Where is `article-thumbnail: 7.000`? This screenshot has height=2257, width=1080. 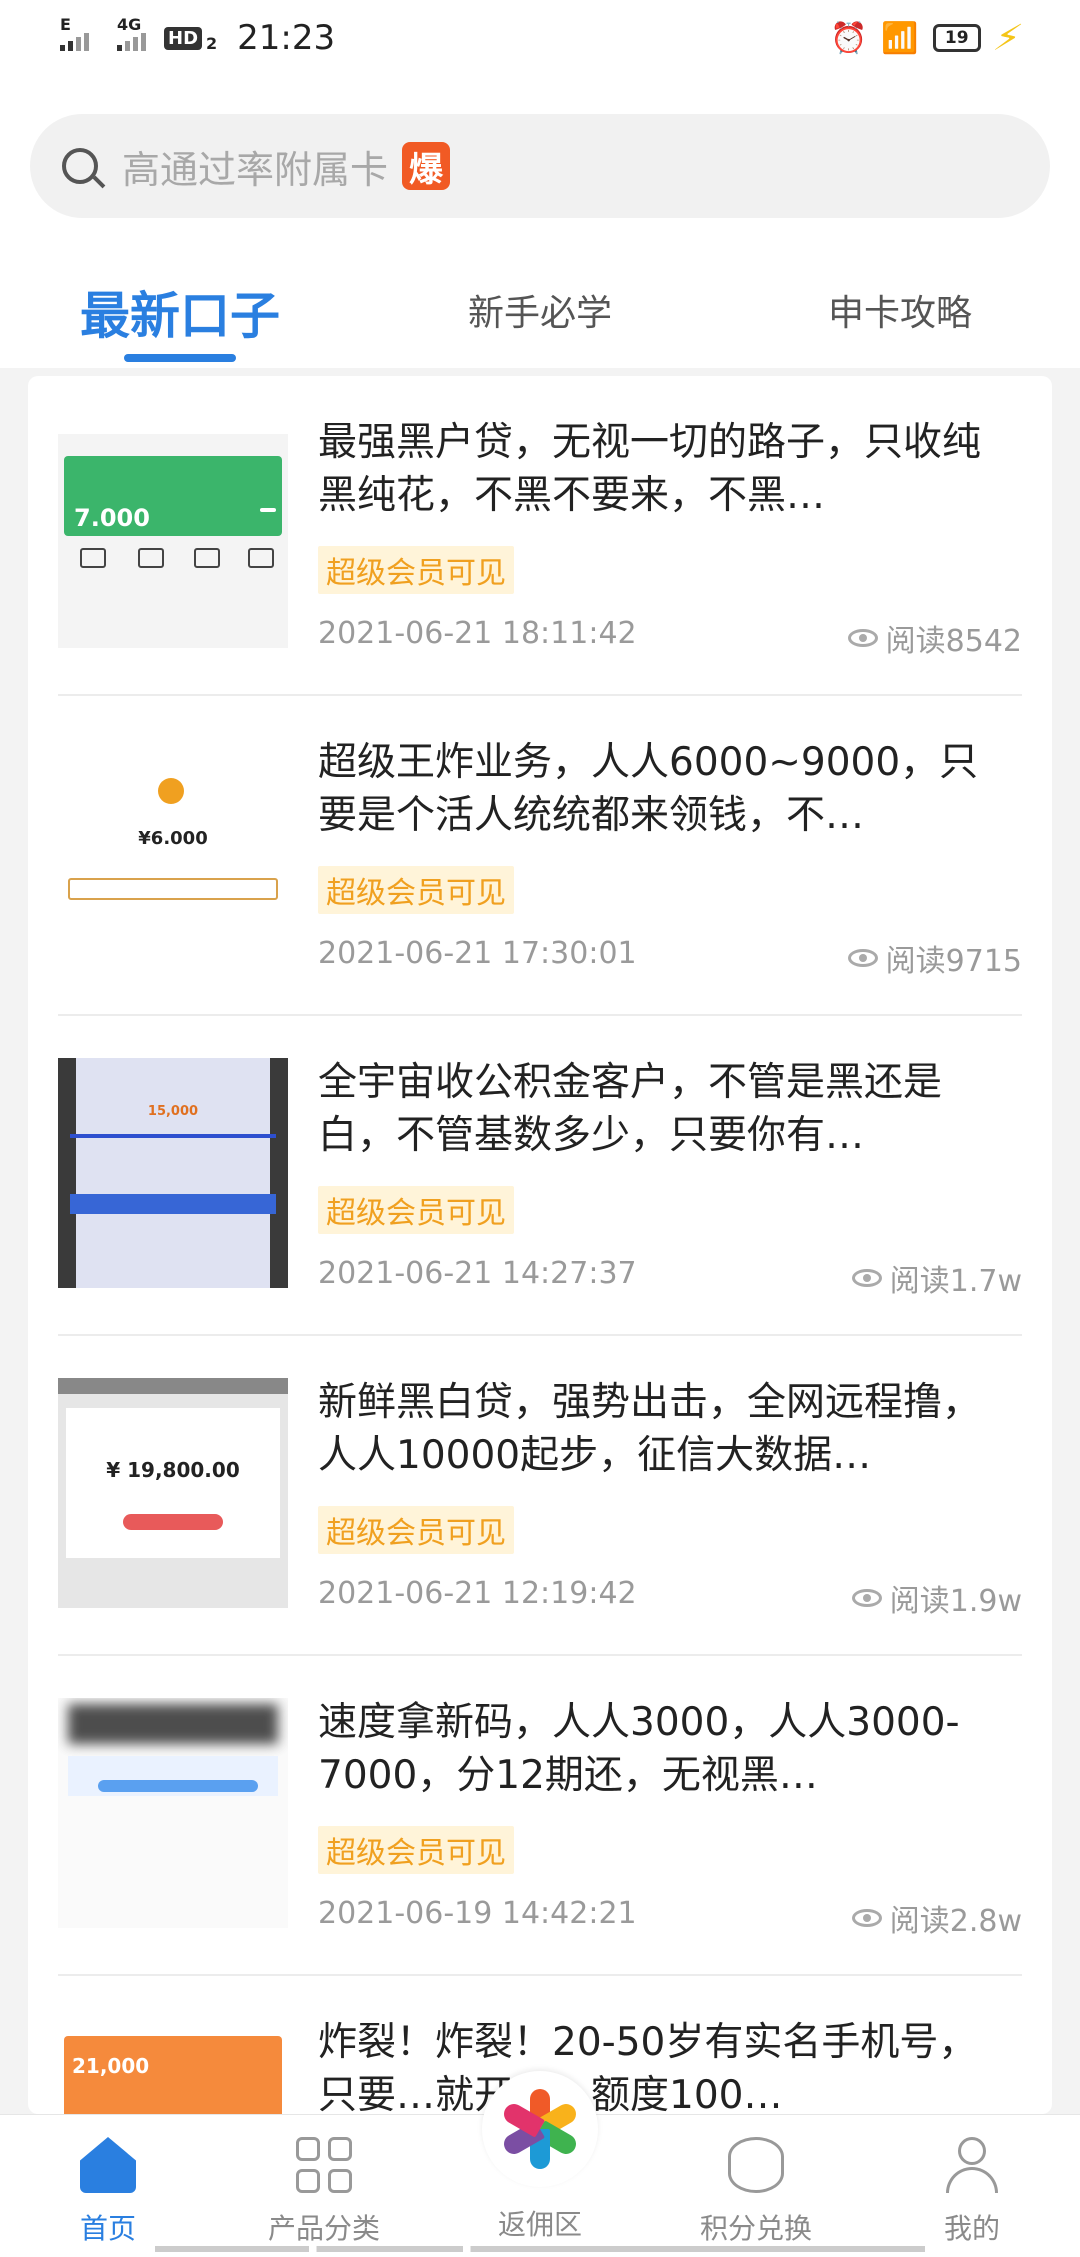
article-thumbnail: 7.000 is located at coordinates (173, 533).